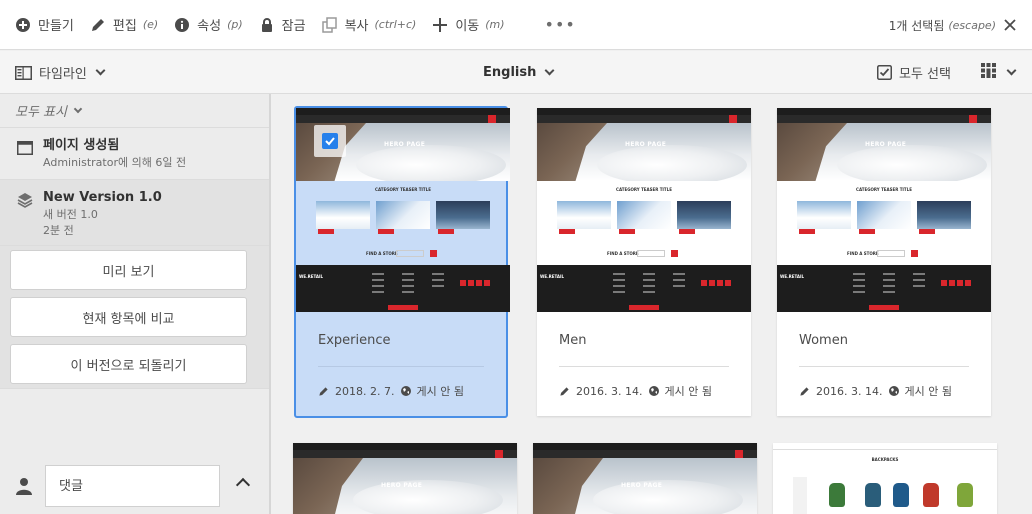  What do you see at coordinates (243, 485) in the screenshot?
I see `chevron-up-icon` at bounding box center [243, 485].